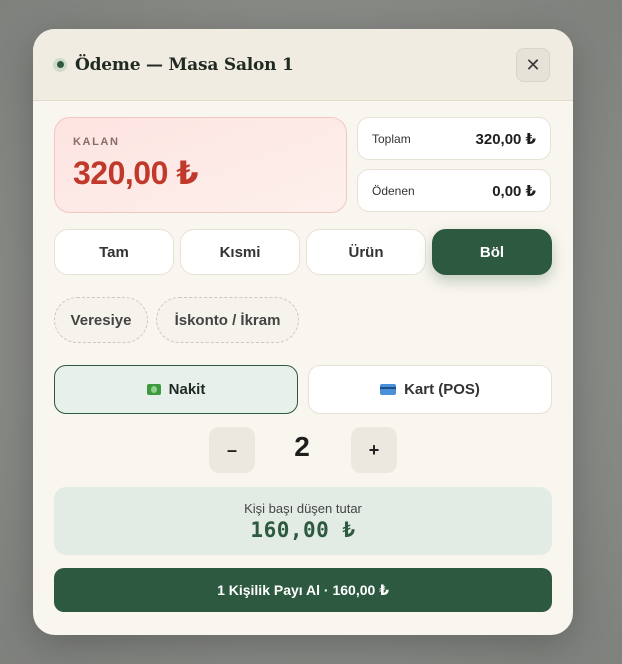 This screenshot has height=664, width=622. Describe the element at coordinates (227, 320) in the screenshot. I see `discount-button: İskonto / İkram` at that location.